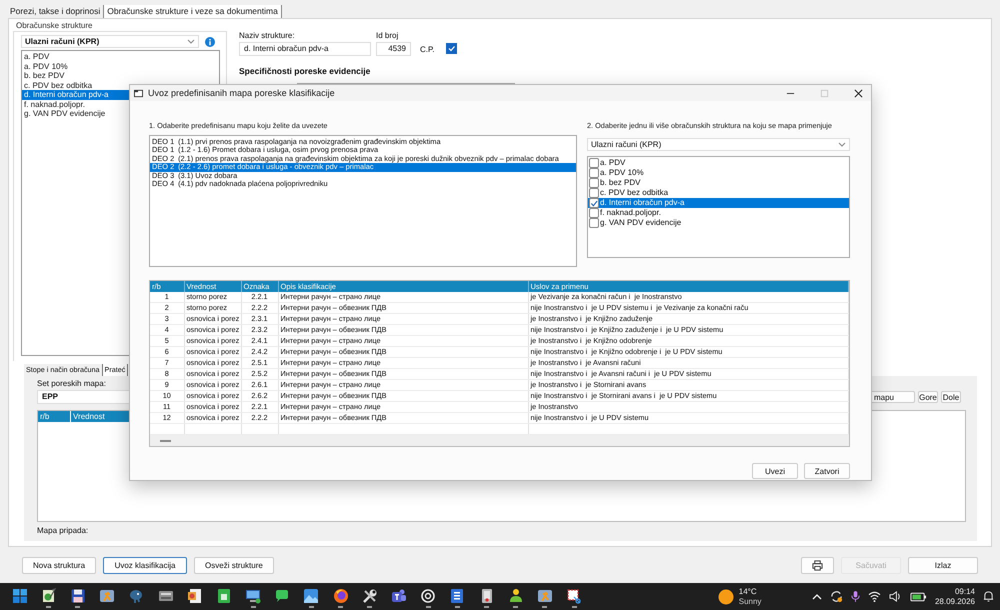 This screenshot has height=610, width=1000. I want to click on window-icon, so click(138, 93).